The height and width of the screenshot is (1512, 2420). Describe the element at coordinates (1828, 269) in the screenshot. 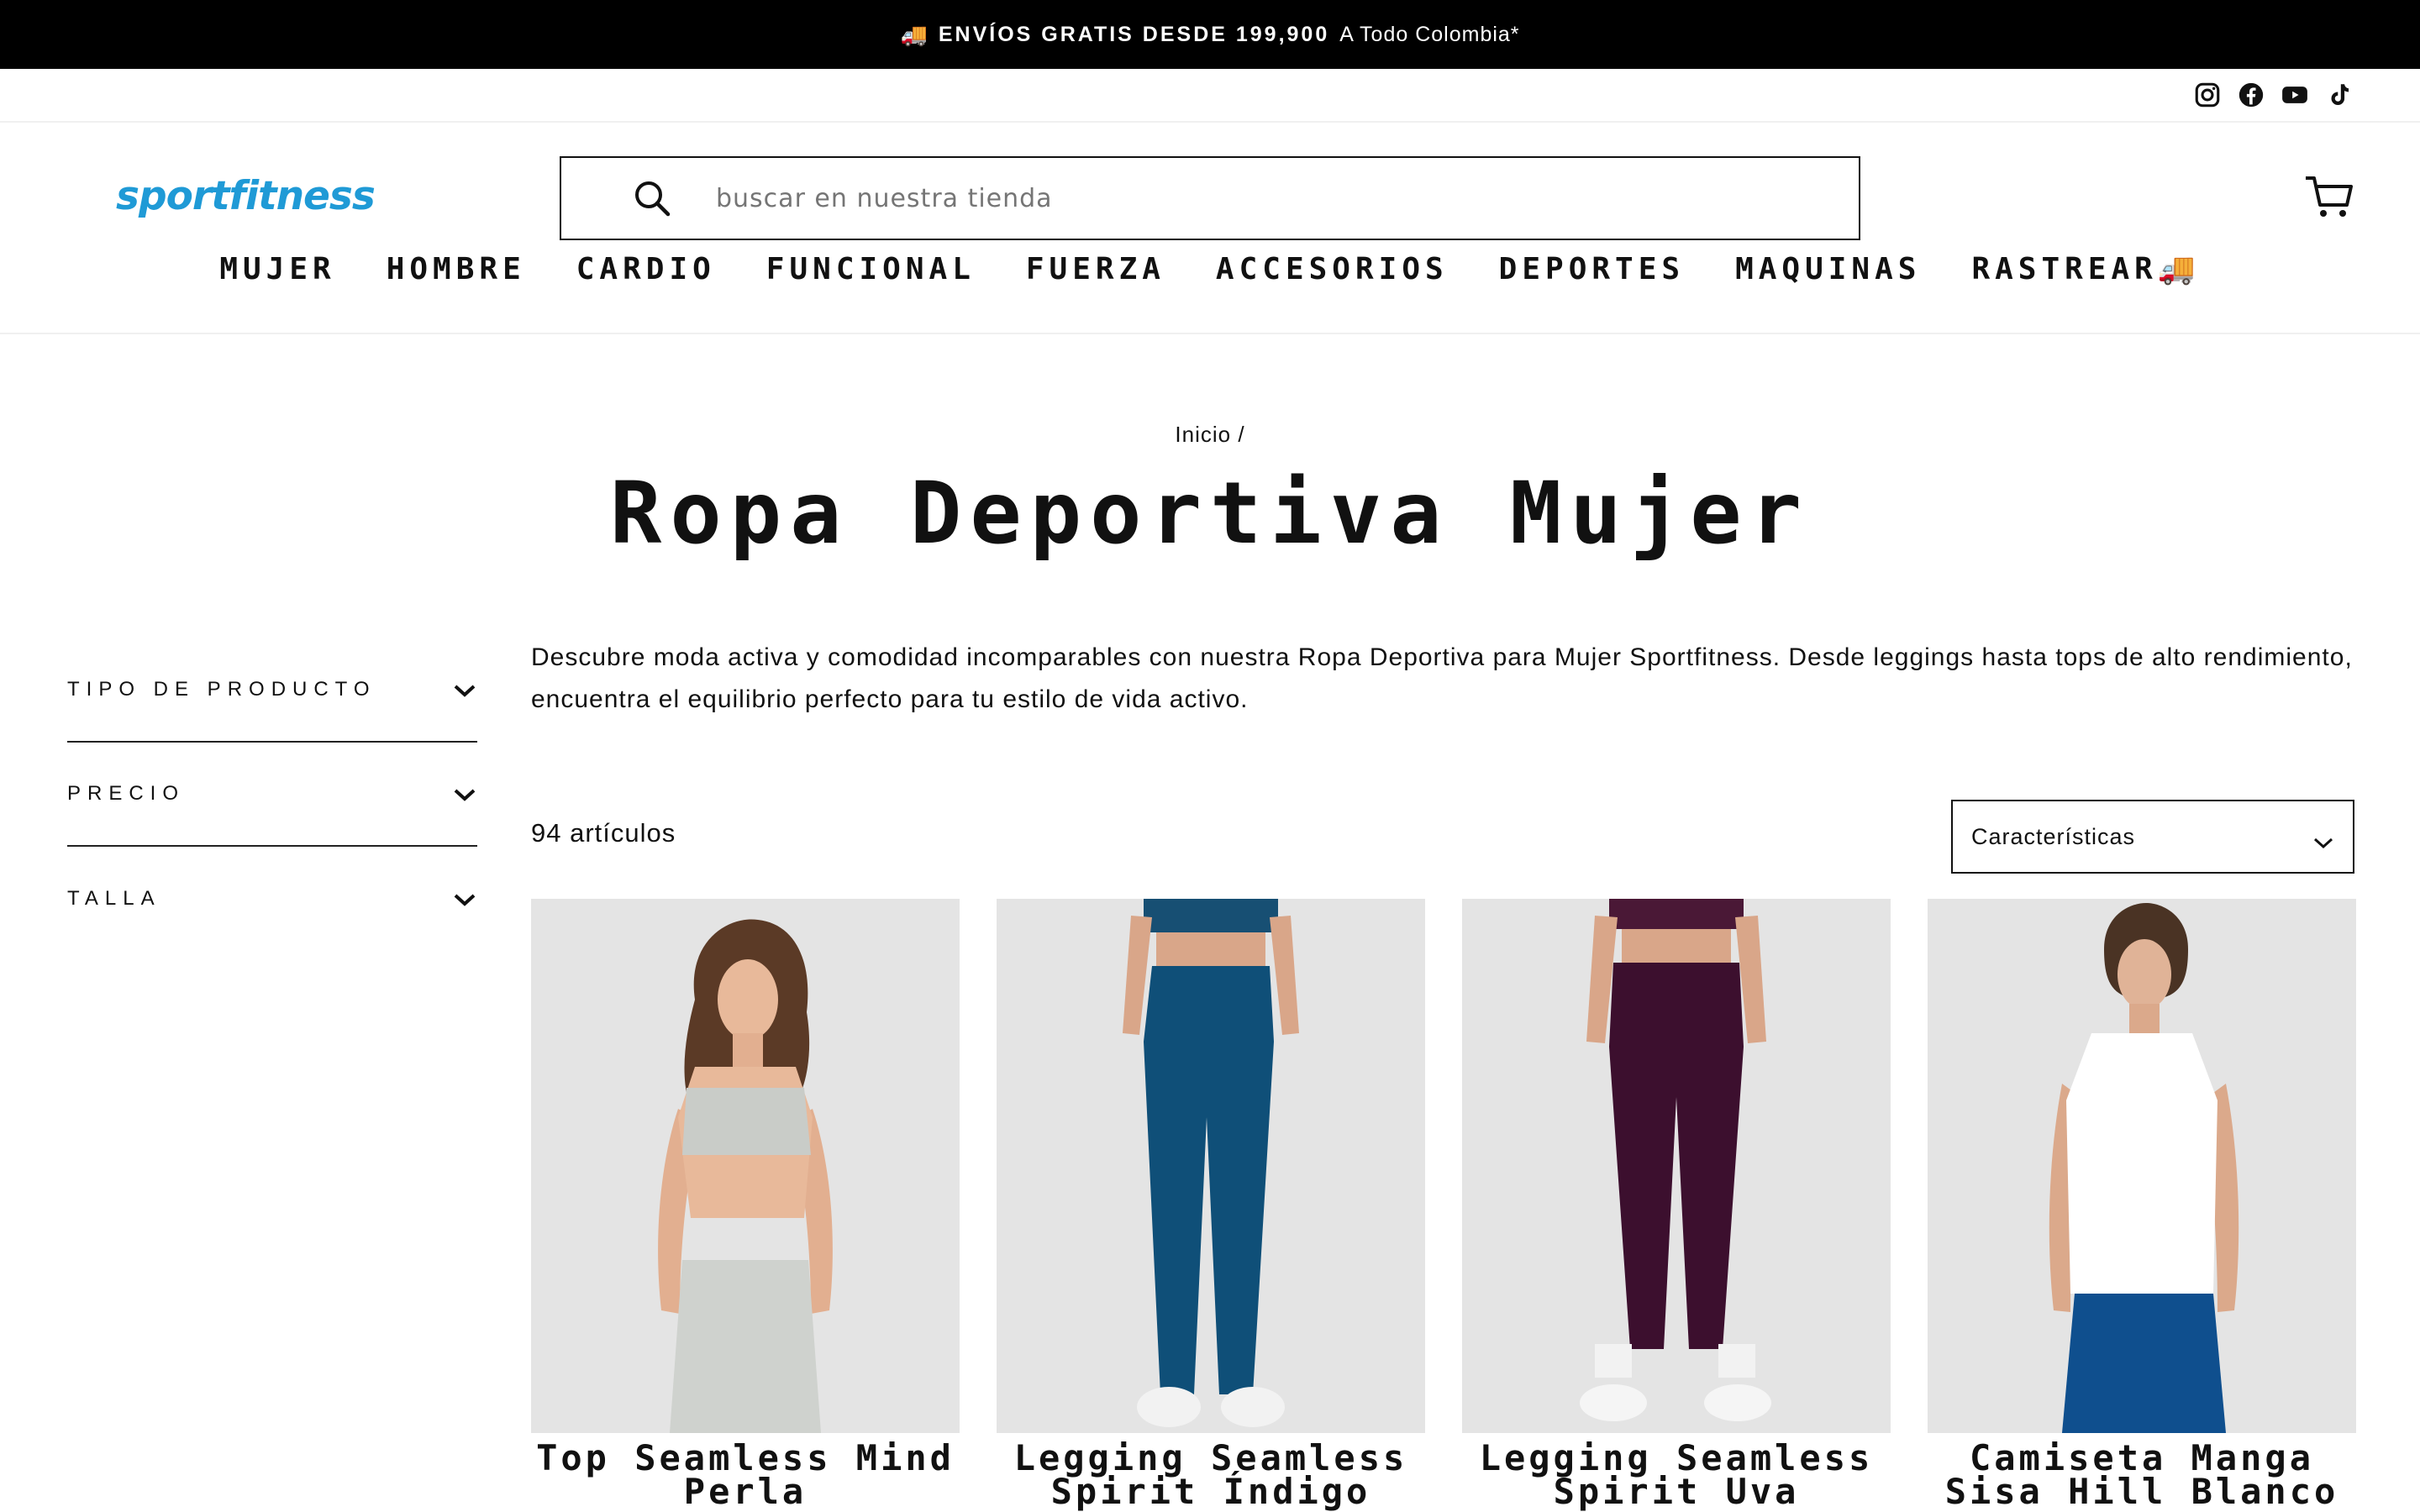

I see `nav-item-maquinas: MAQUINAS` at that location.